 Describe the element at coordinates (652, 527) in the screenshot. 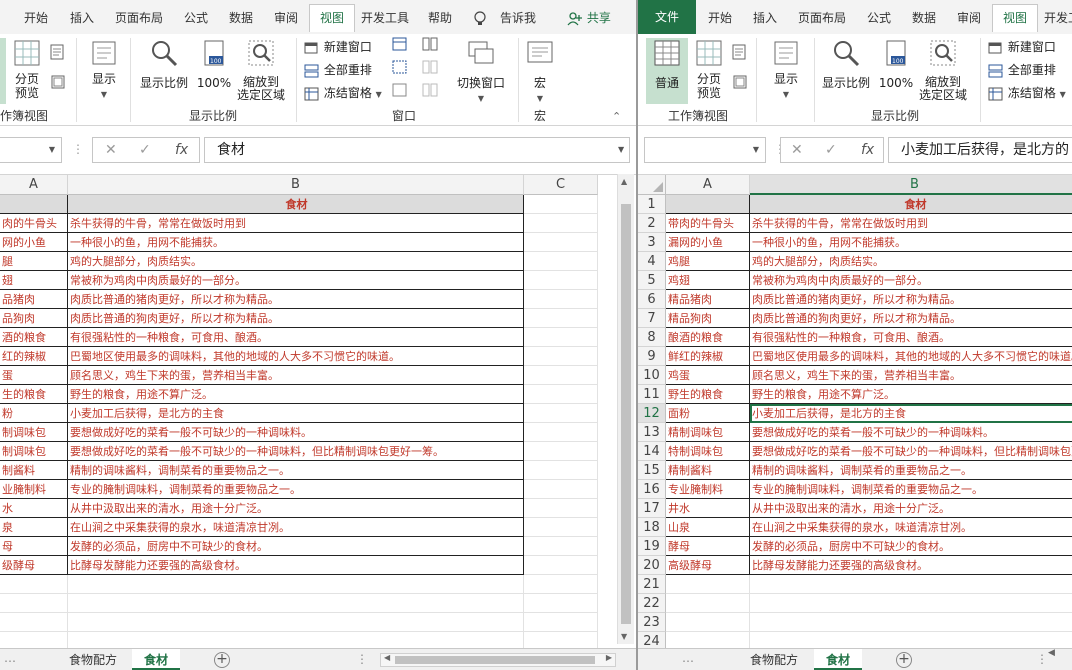

I see `row-header: 18` at that location.